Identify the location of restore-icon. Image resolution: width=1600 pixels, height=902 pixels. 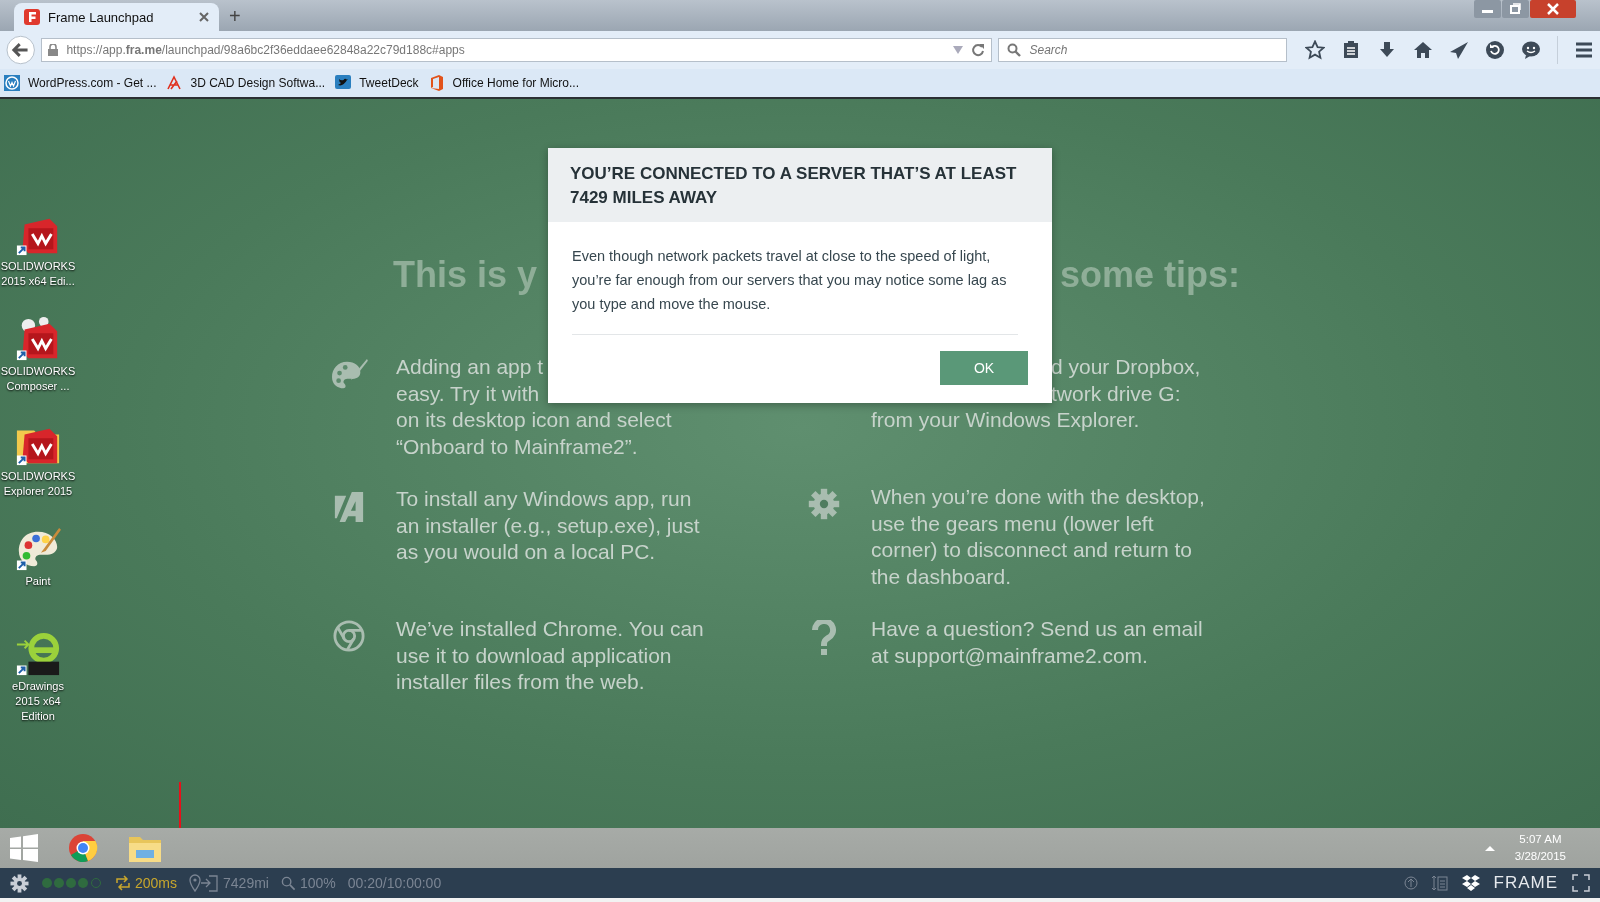
(1515, 9).